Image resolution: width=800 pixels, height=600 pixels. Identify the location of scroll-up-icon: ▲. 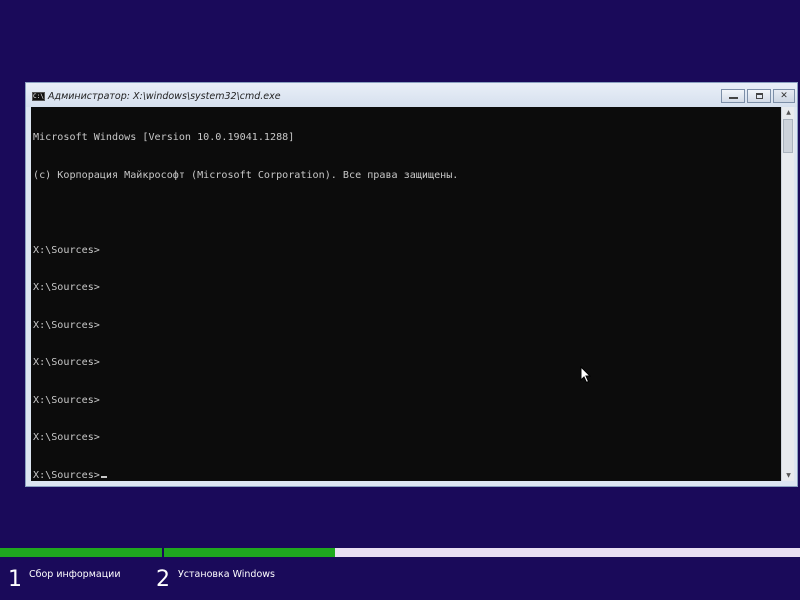
(788, 112).